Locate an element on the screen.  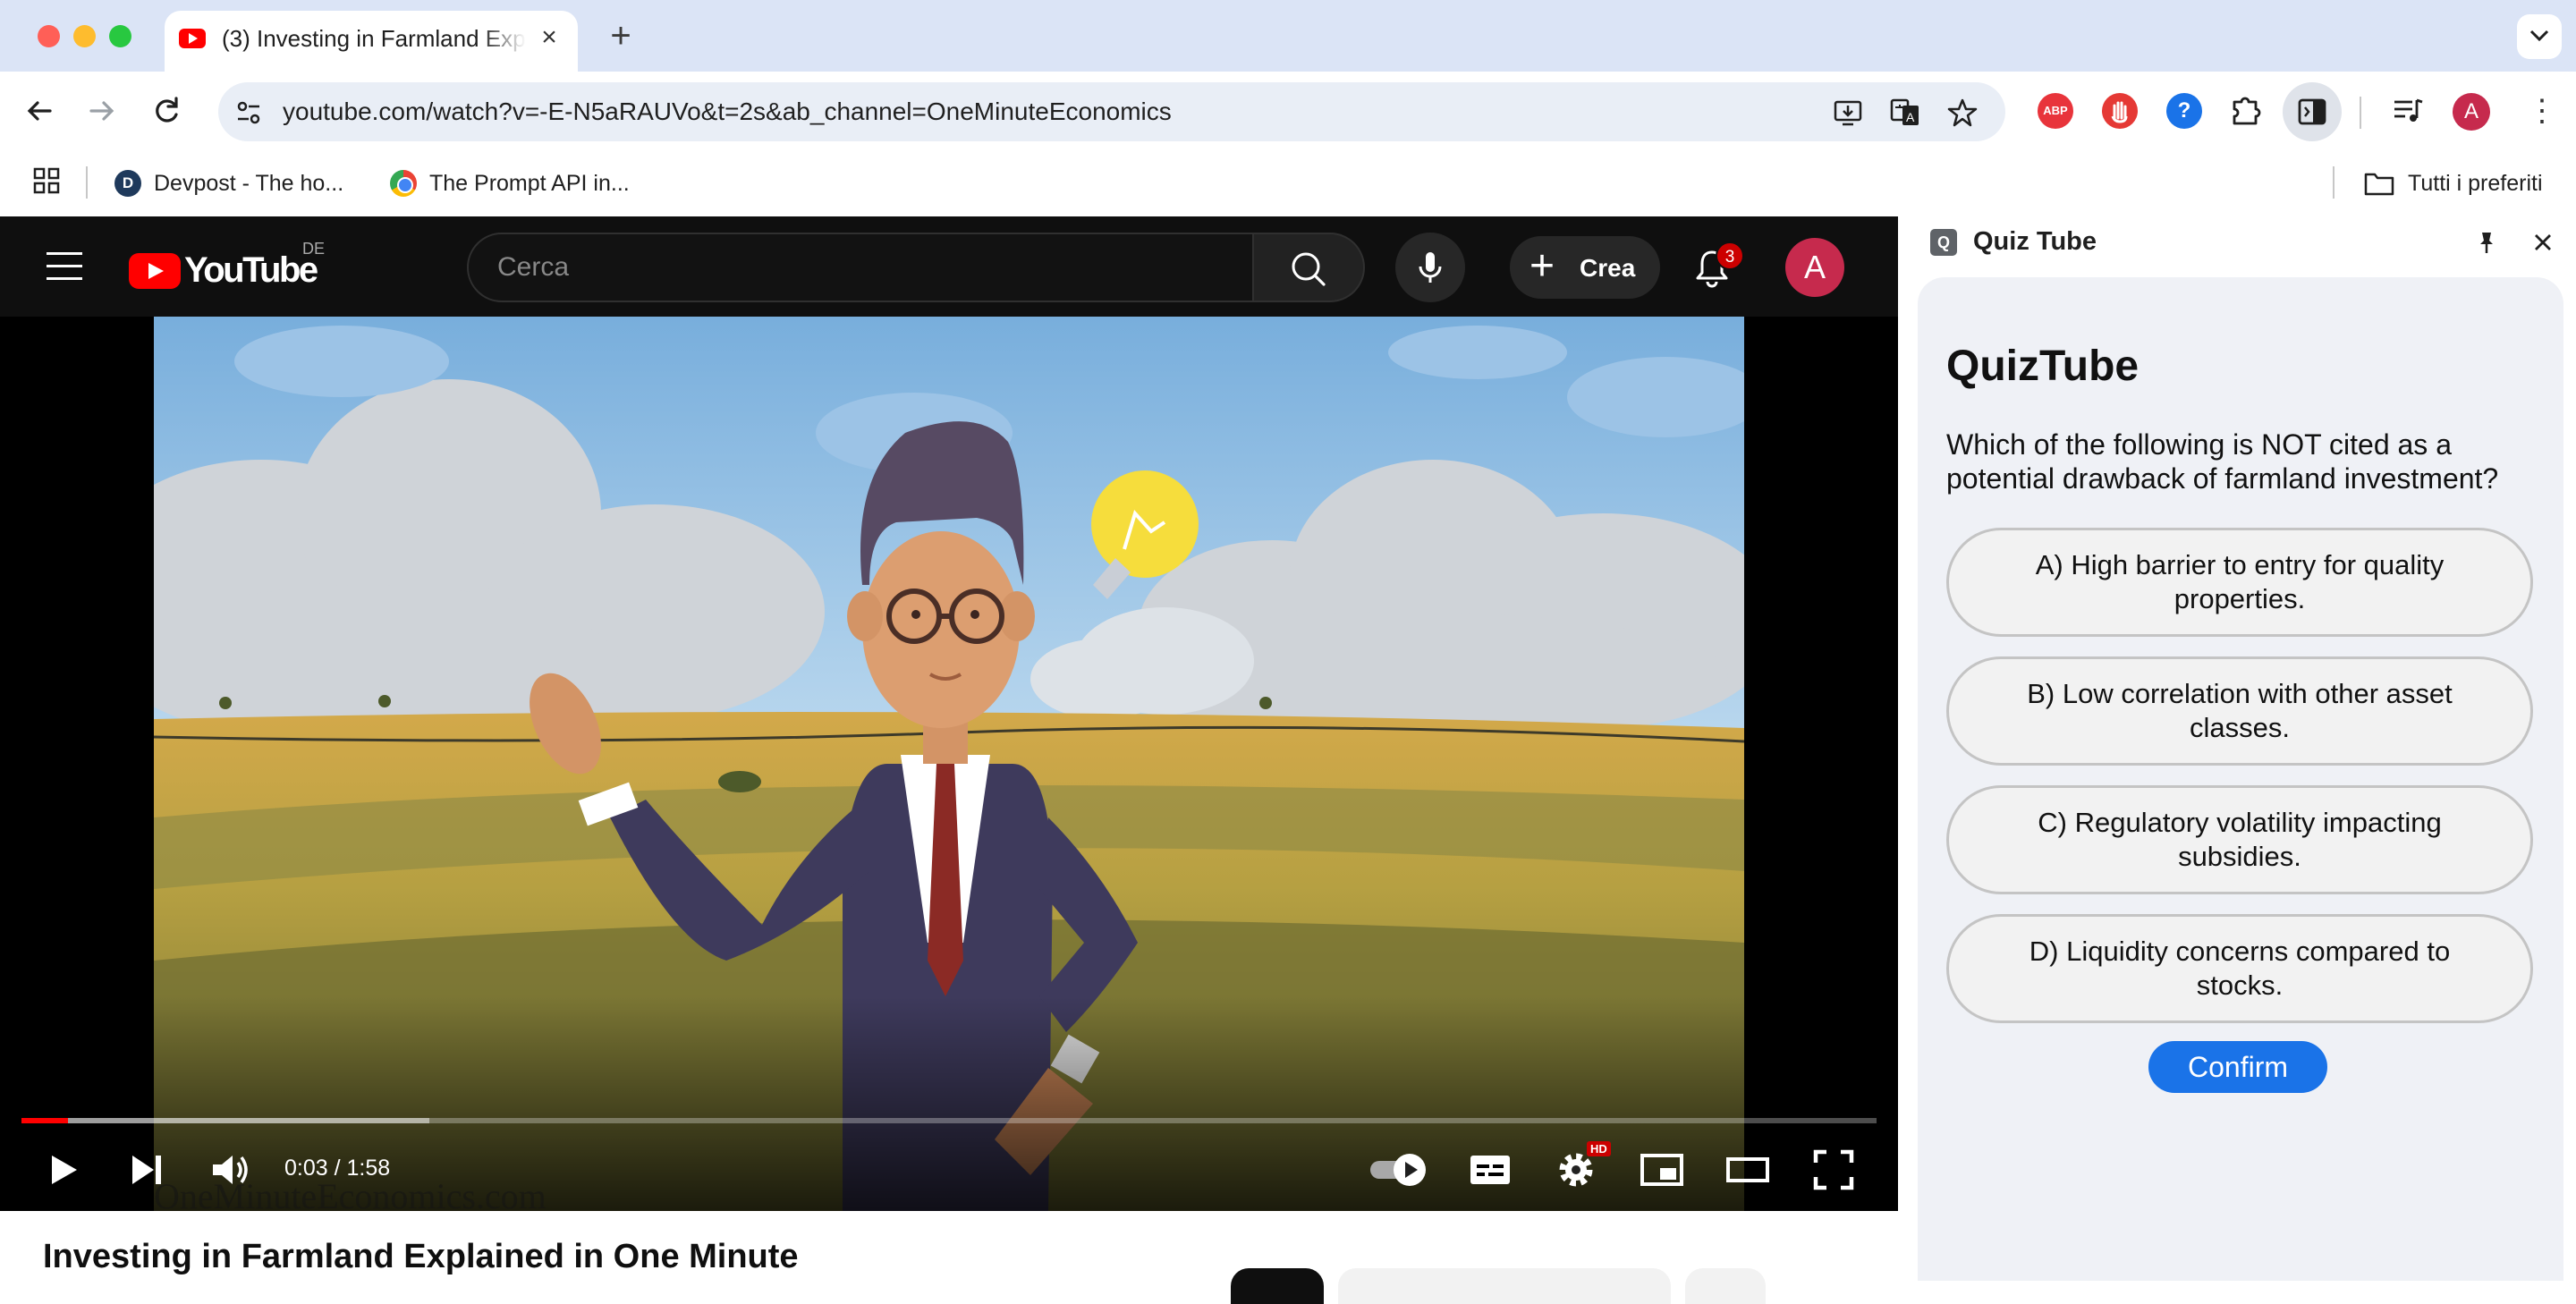
media-controls-icon is located at coordinates (2408, 111).